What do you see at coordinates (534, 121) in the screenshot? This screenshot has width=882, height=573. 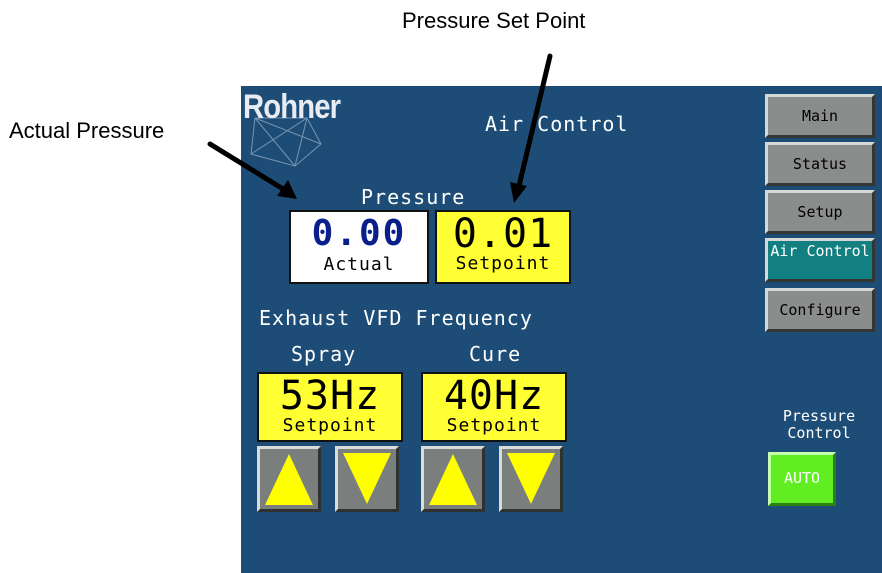 I see `set-point-arrow-line` at bounding box center [534, 121].